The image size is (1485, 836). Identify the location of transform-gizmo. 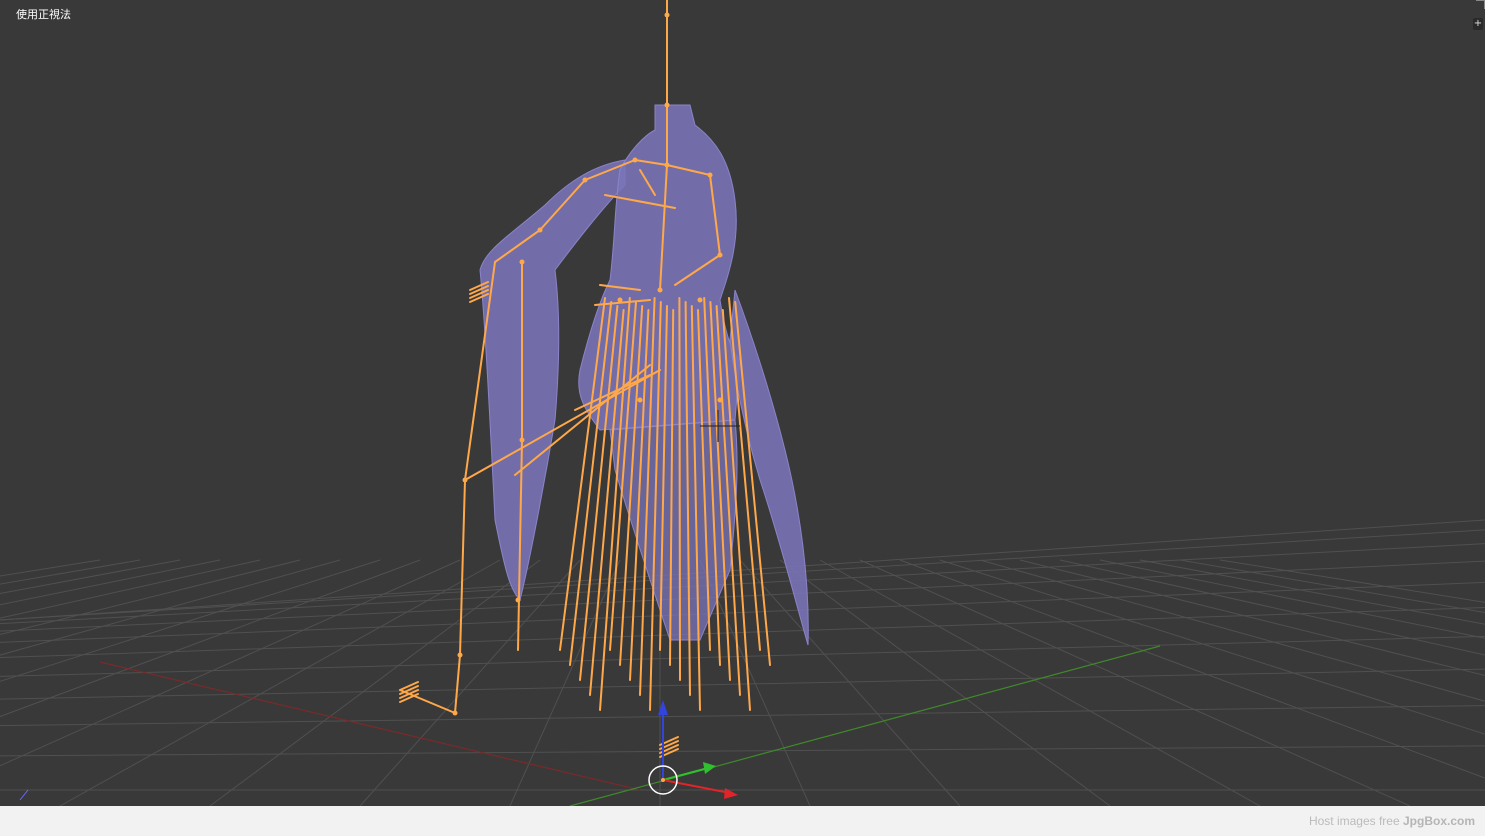
(693, 749).